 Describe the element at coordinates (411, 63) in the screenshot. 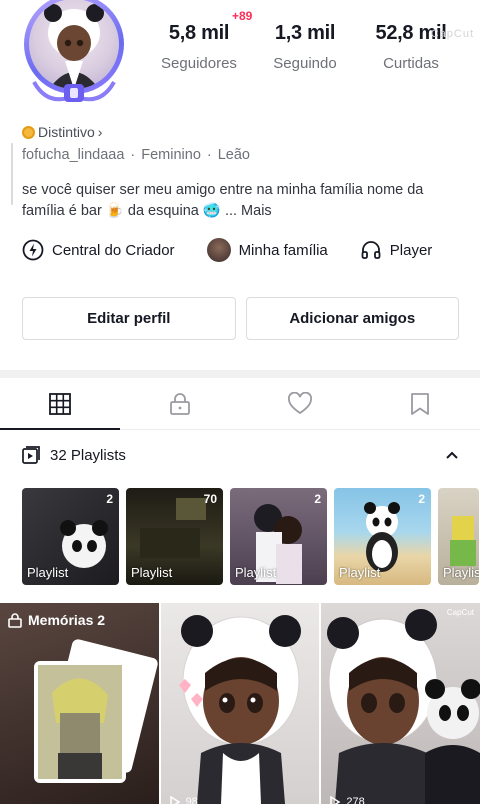

I see `likes-label: Curtidas` at that location.